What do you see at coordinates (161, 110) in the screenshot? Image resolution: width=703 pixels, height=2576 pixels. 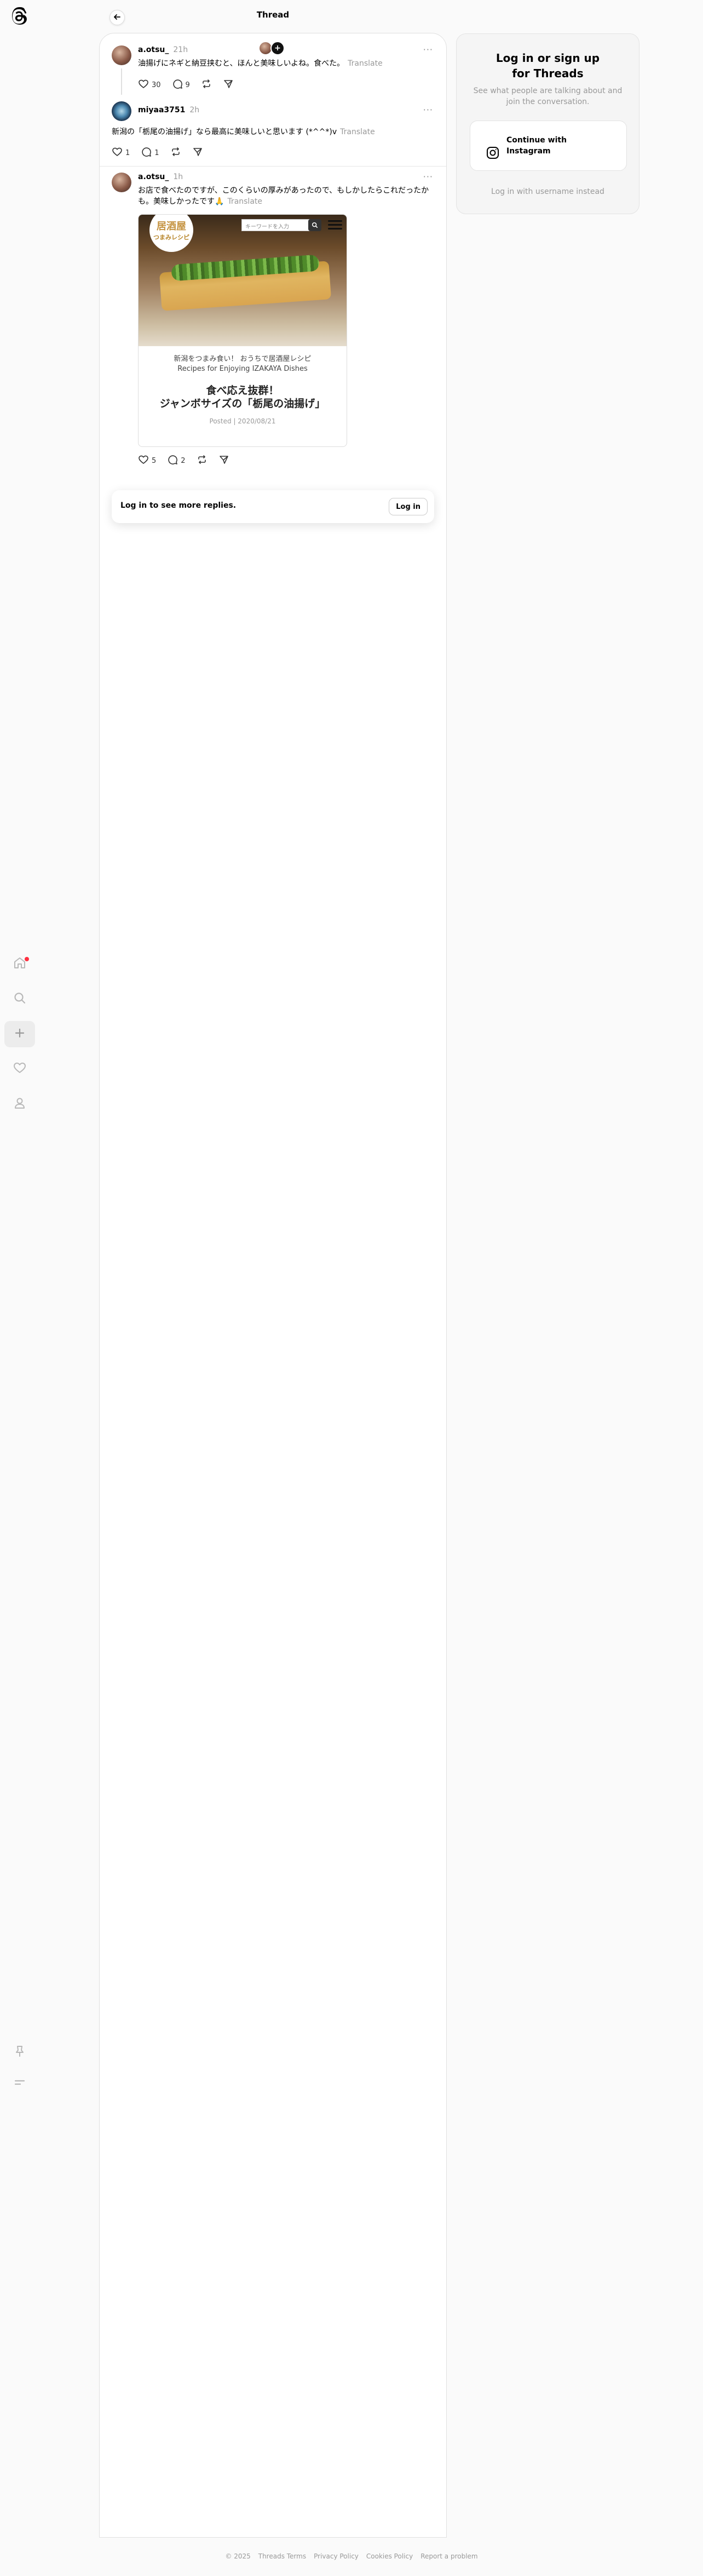 I see `username: miyaa3751` at bounding box center [161, 110].